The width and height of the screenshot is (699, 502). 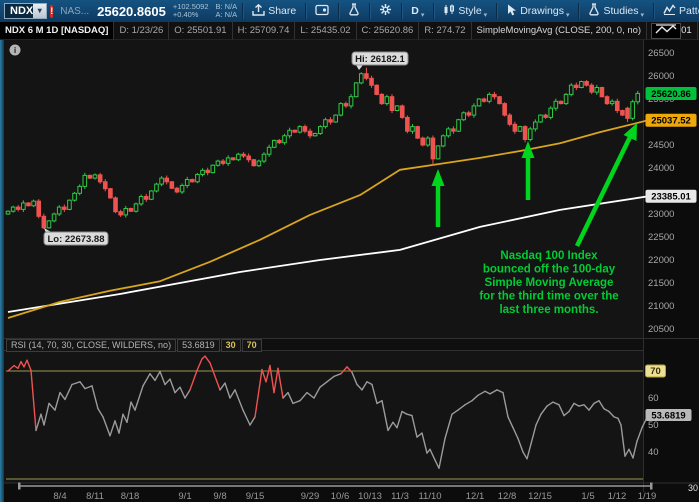 What do you see at coordinates (52, 11) in the screenshot?
I see `alert-badge-icon: !` at bounding box center [52, 11].